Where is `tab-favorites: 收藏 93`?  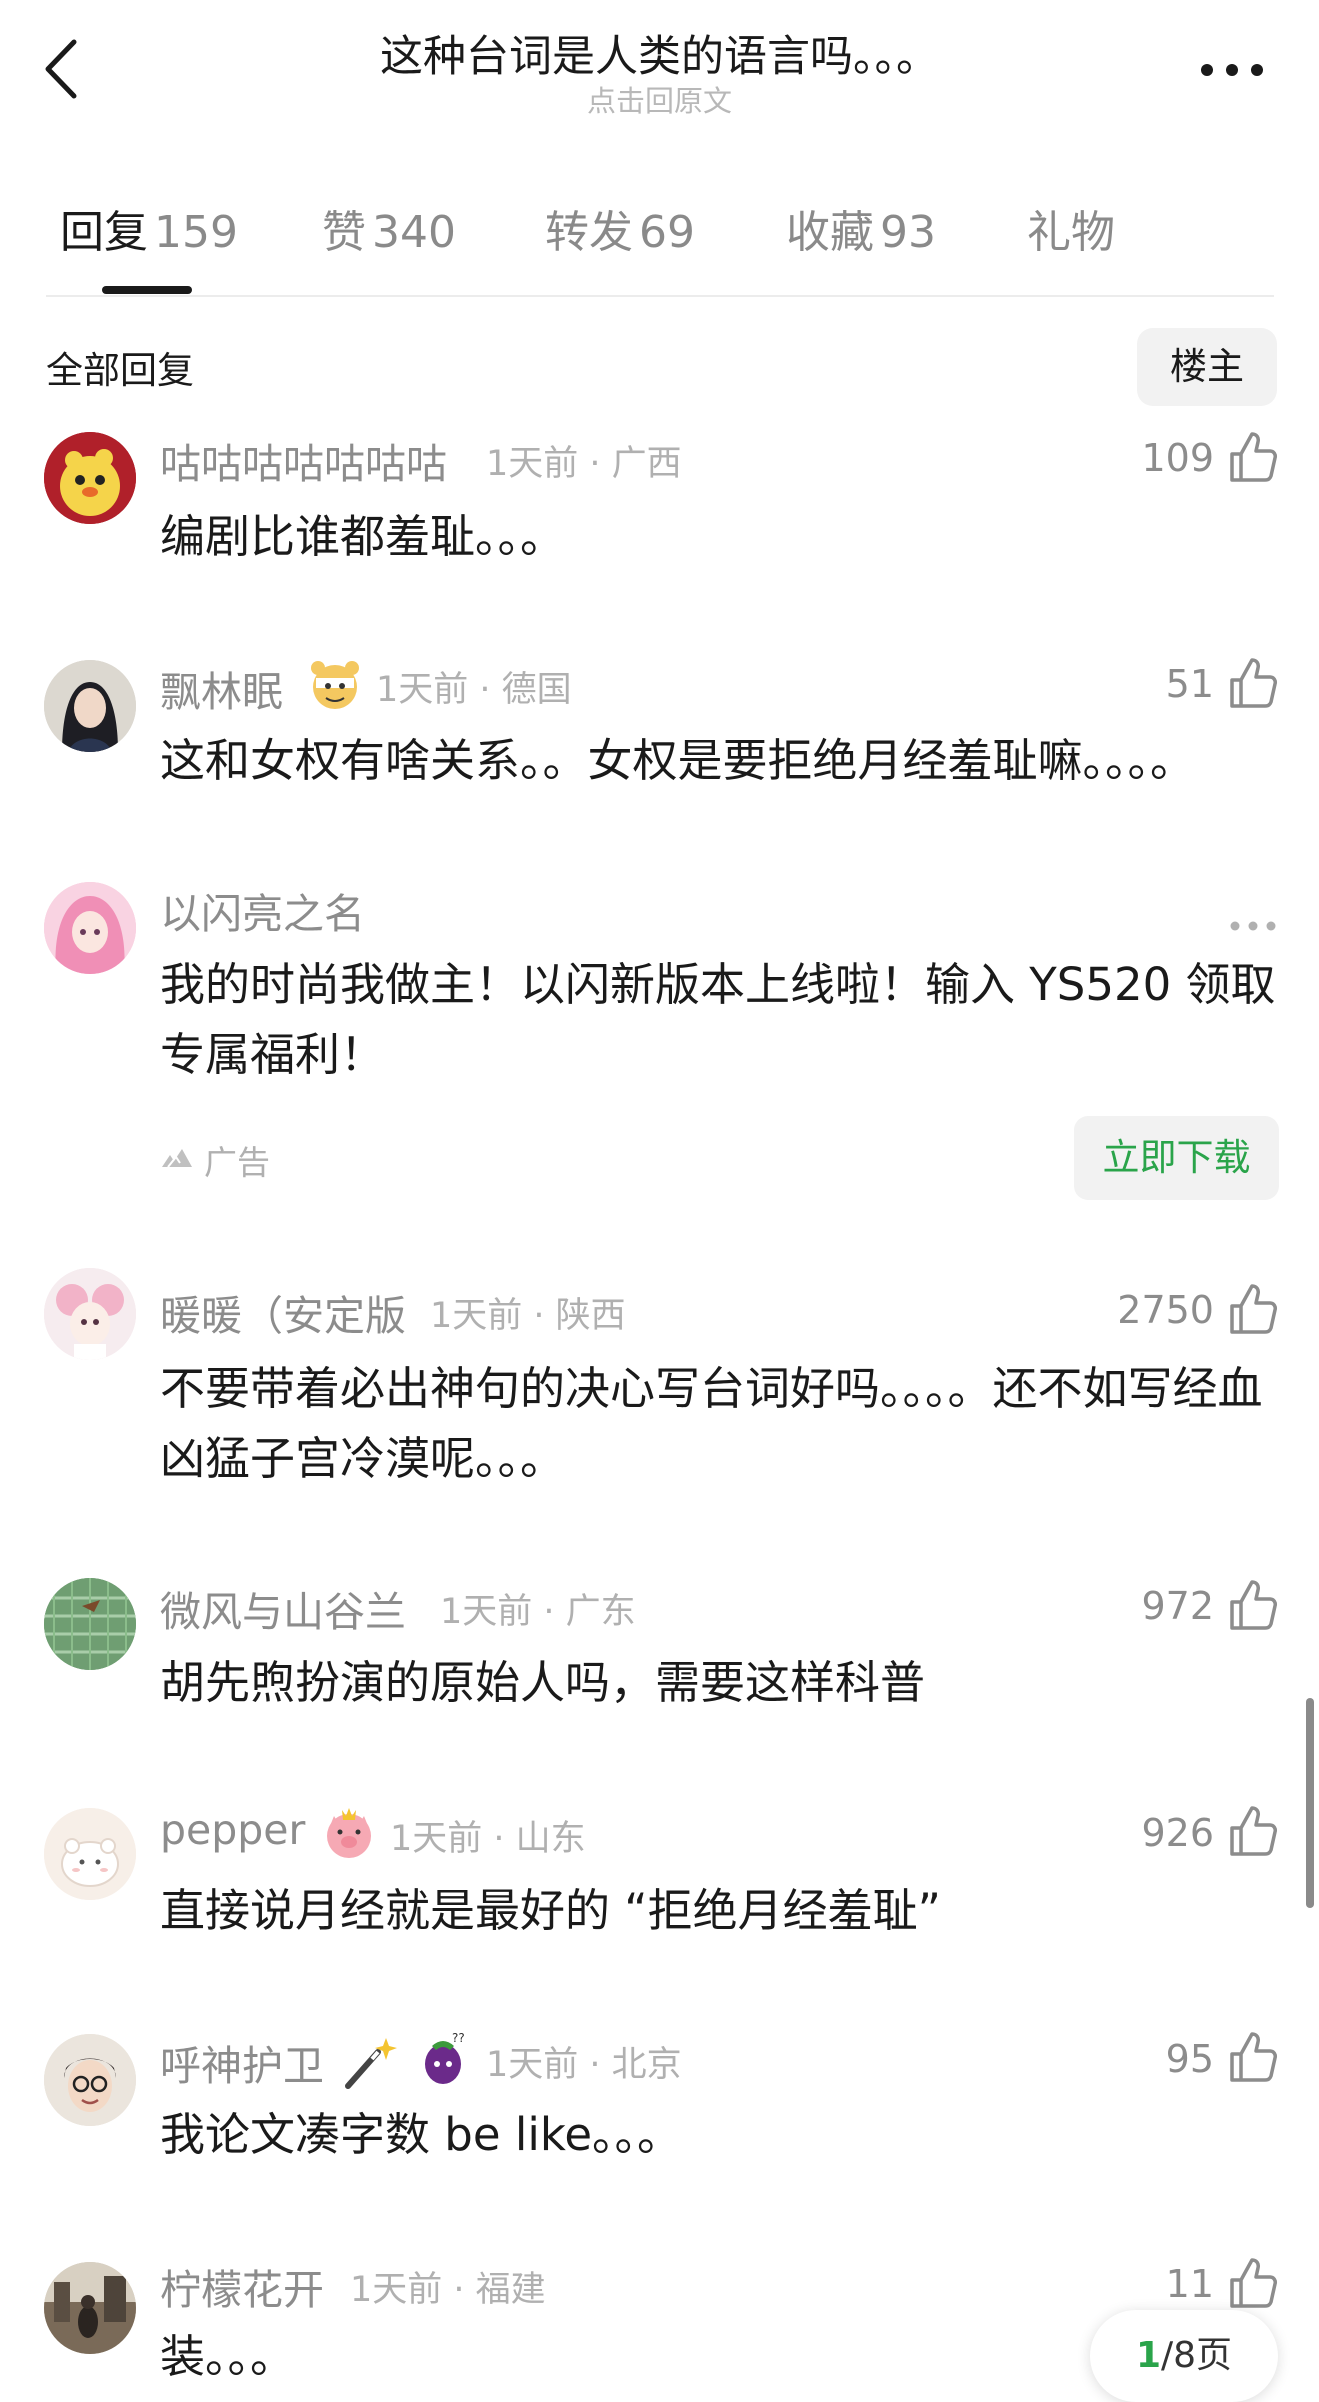 tab-favorites: 收藏 93 is located at coordinates (861, 228).